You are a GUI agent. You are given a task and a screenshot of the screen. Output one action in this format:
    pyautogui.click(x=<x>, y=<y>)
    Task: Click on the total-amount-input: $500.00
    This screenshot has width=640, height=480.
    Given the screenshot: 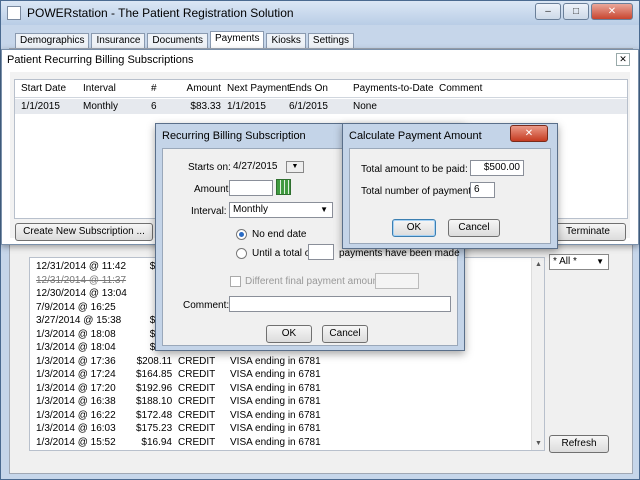 What is the action you would take?
    pyautogui.click(x=497, y=168)
    